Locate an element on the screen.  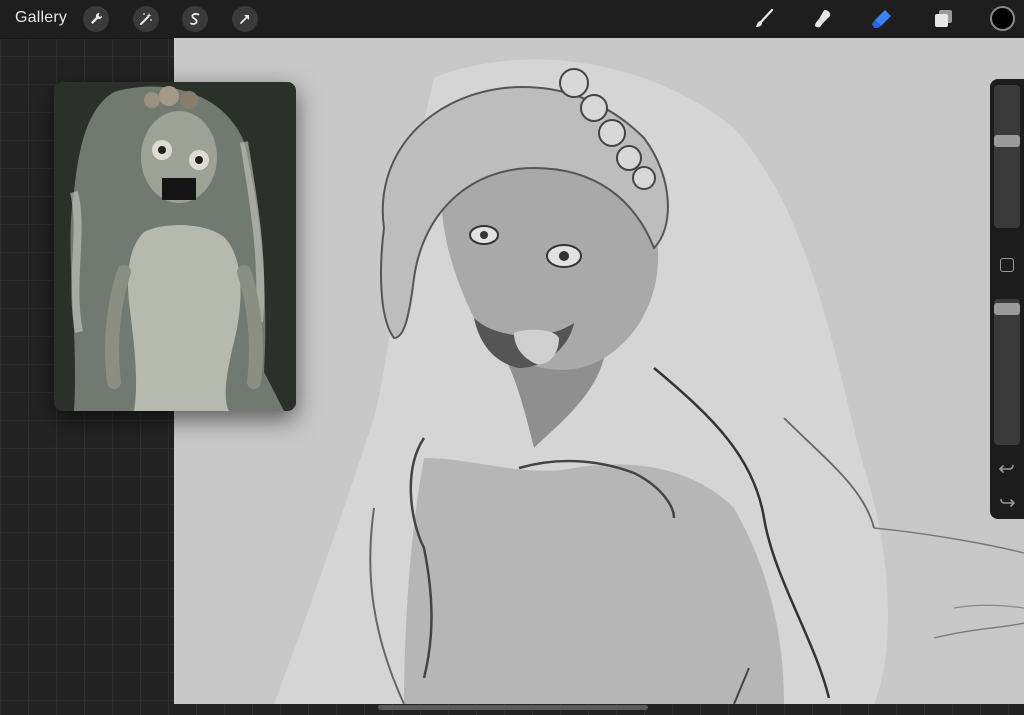
actions-button is located at coordinates (96, 19).